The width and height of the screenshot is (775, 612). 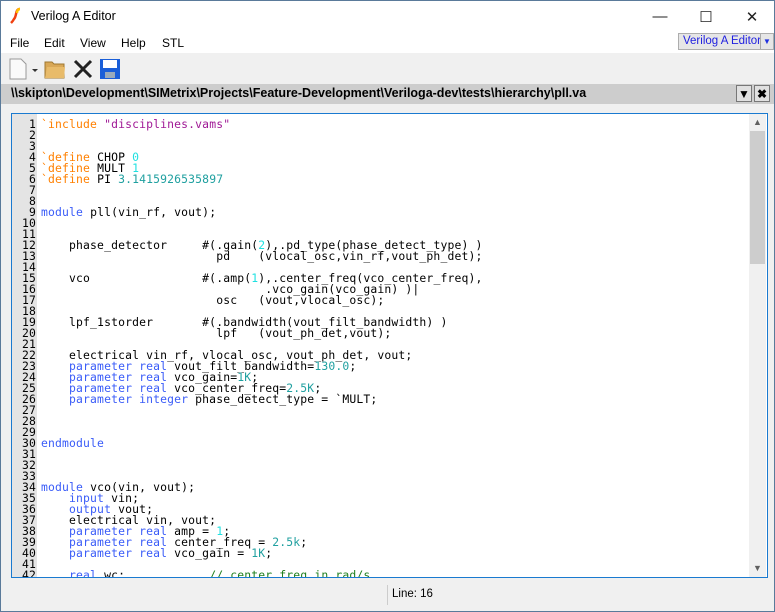 I want to click on new-file-icon, so click(x=18, y=69).